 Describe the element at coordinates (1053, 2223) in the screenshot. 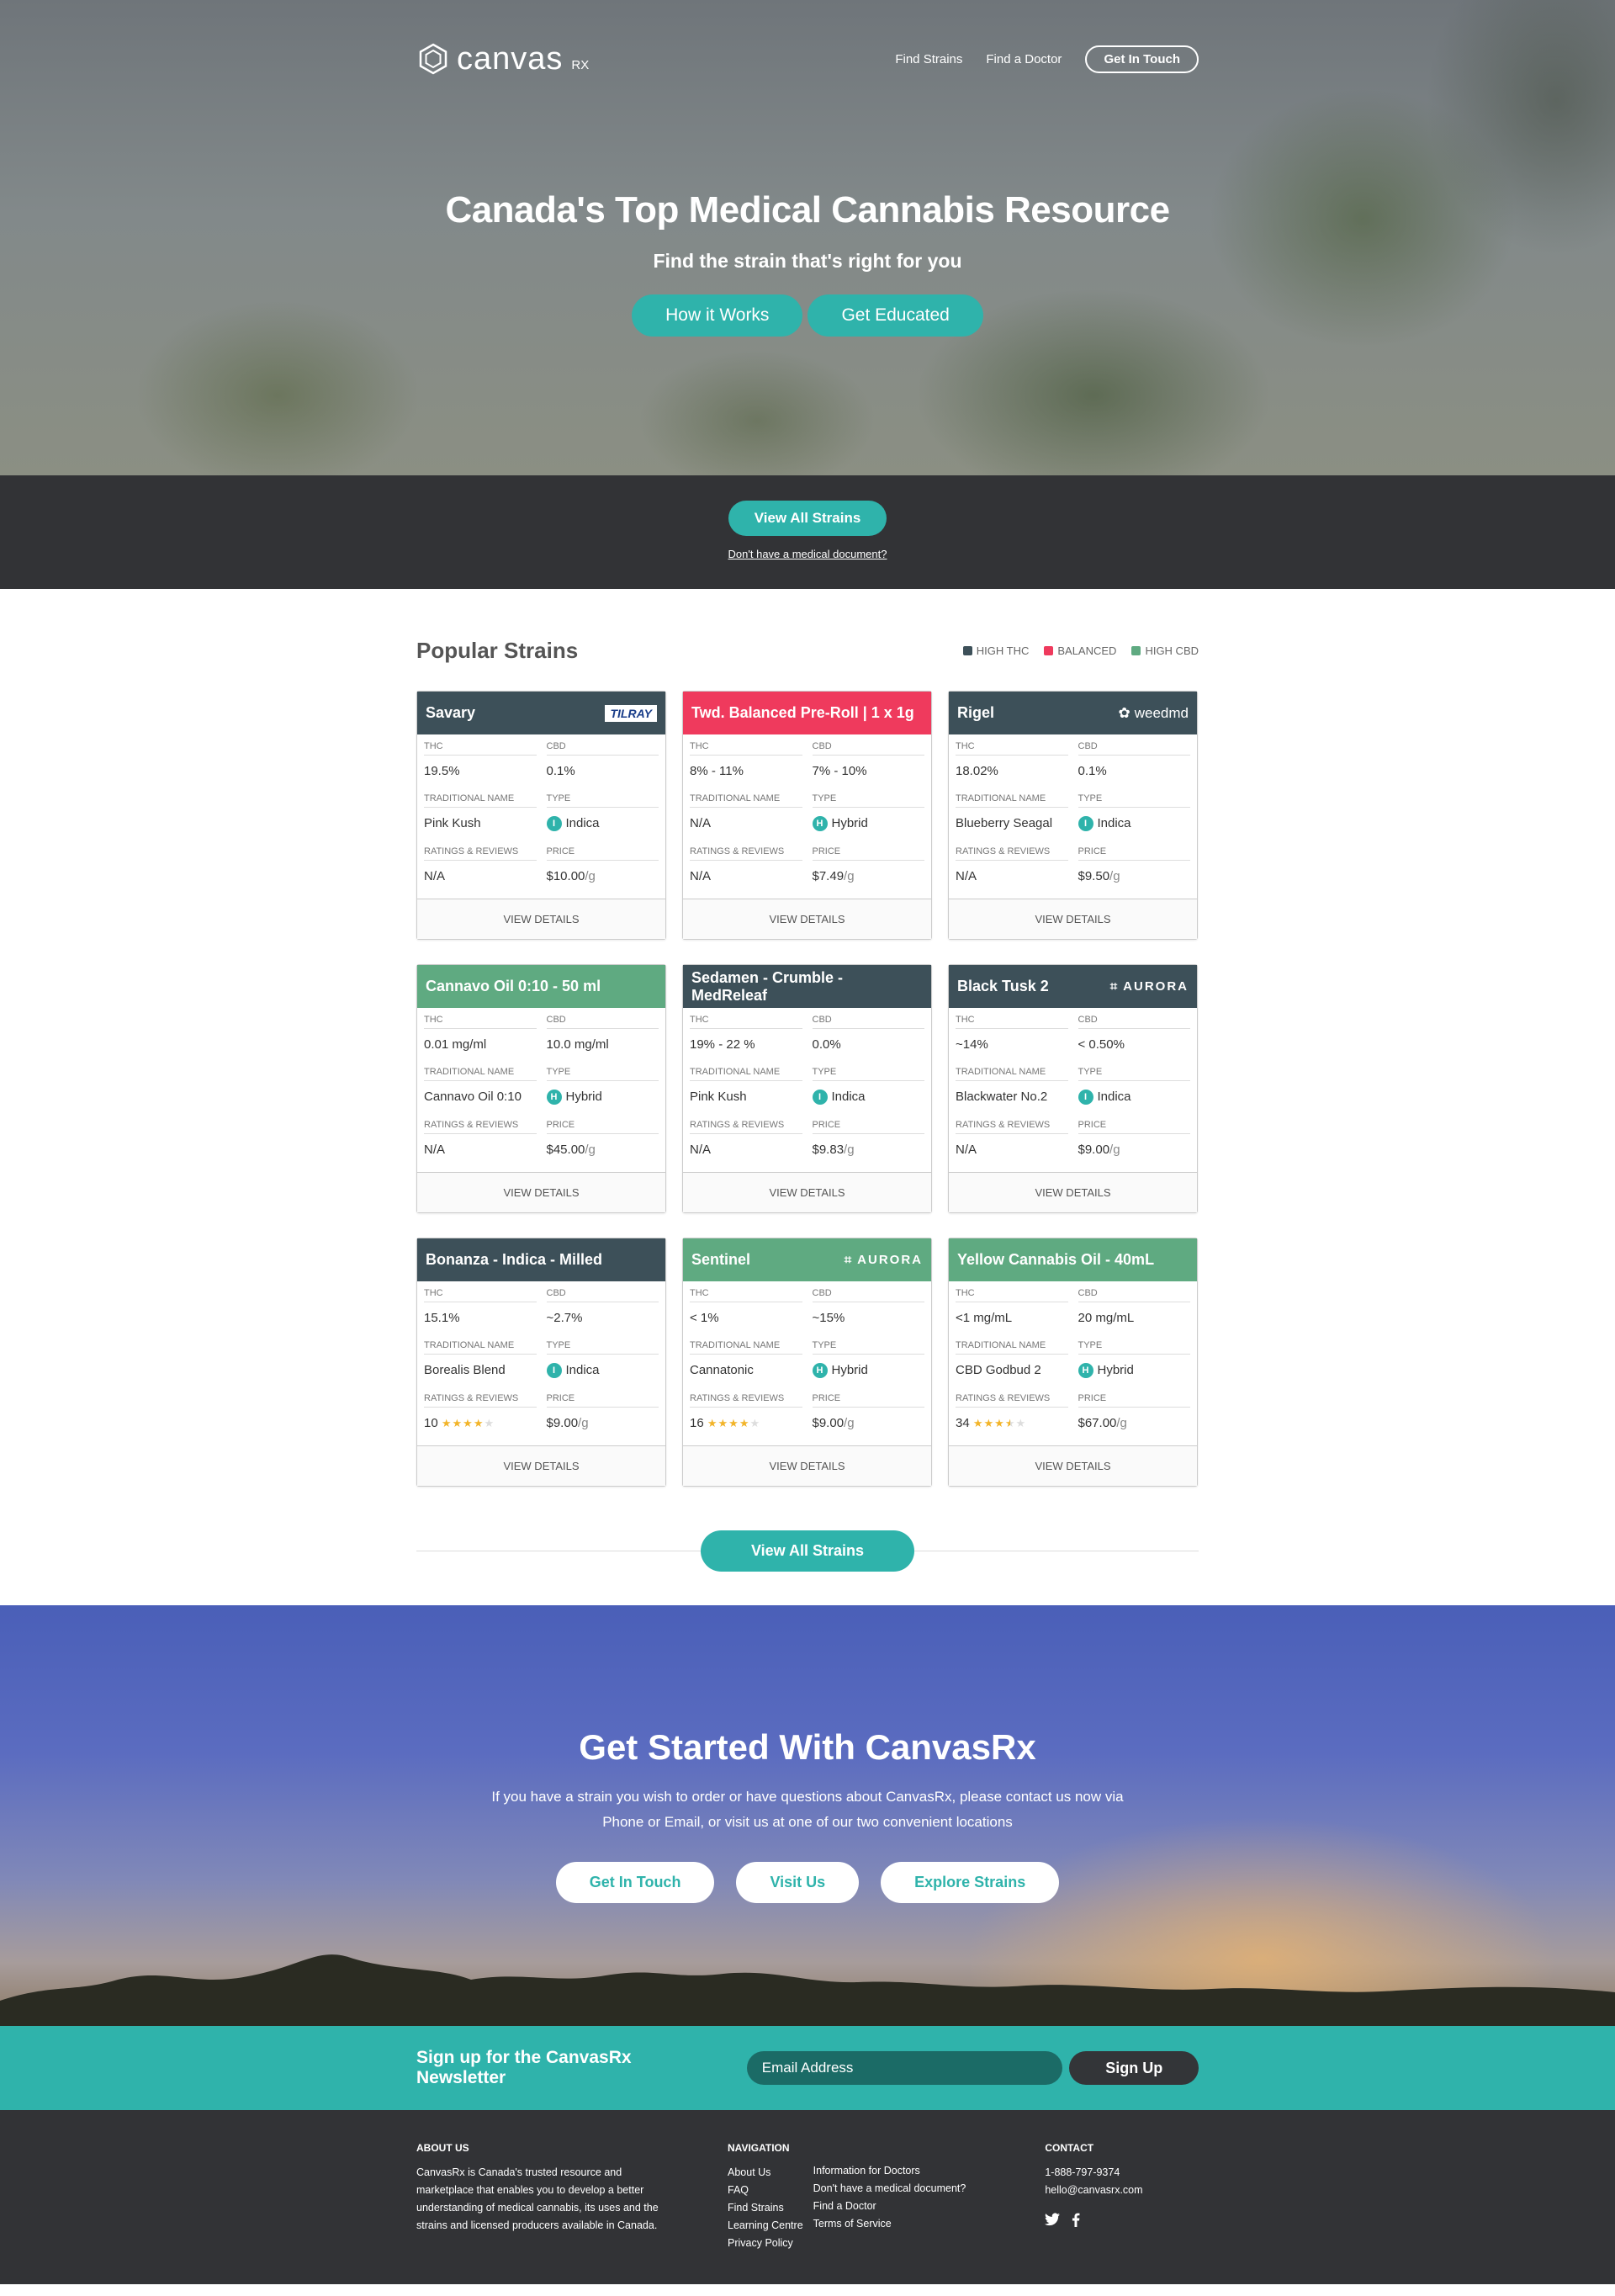

I see `twitter-icon` at that location.